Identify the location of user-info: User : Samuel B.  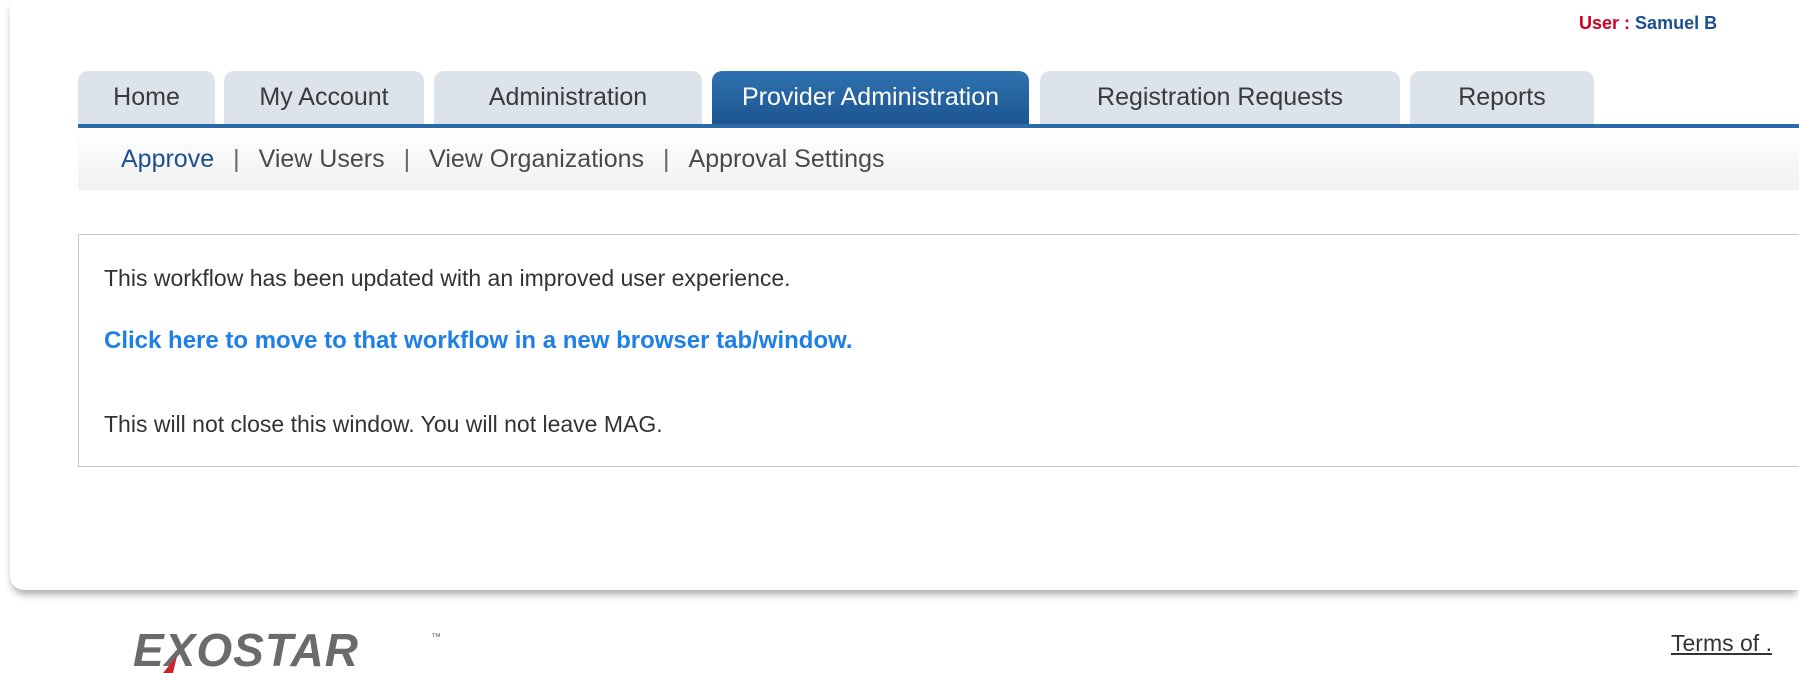
(1689, 23).